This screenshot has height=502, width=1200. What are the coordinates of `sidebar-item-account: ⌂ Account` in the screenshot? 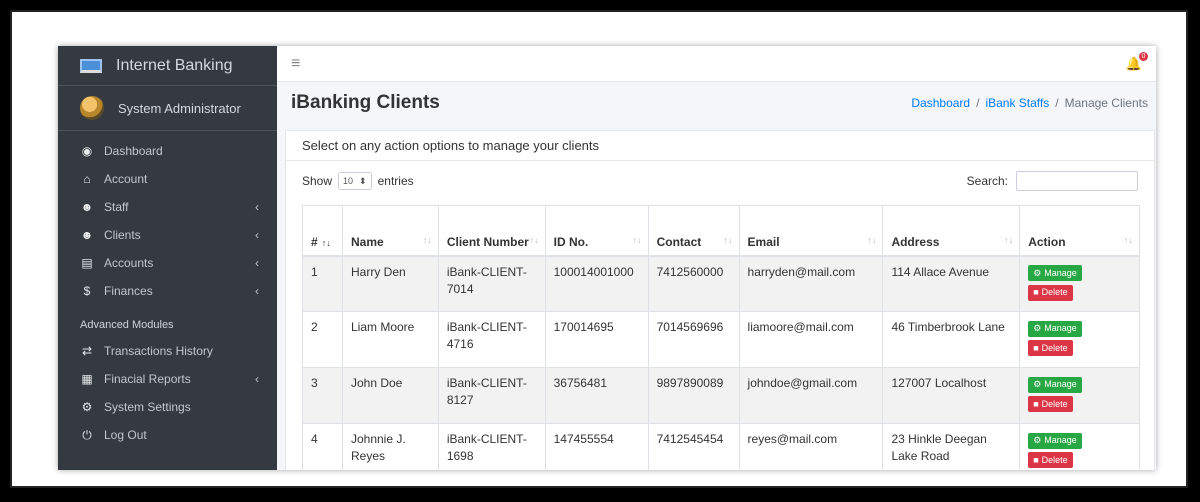 It's located at (167, 179).